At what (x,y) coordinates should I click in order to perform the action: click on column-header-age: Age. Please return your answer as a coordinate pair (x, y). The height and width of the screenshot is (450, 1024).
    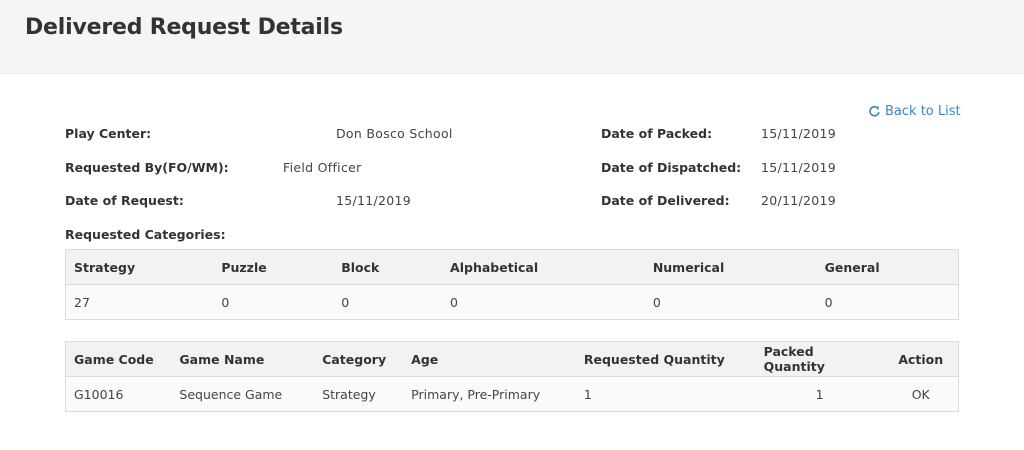
    Looking at the image, I should click on (489, 359).